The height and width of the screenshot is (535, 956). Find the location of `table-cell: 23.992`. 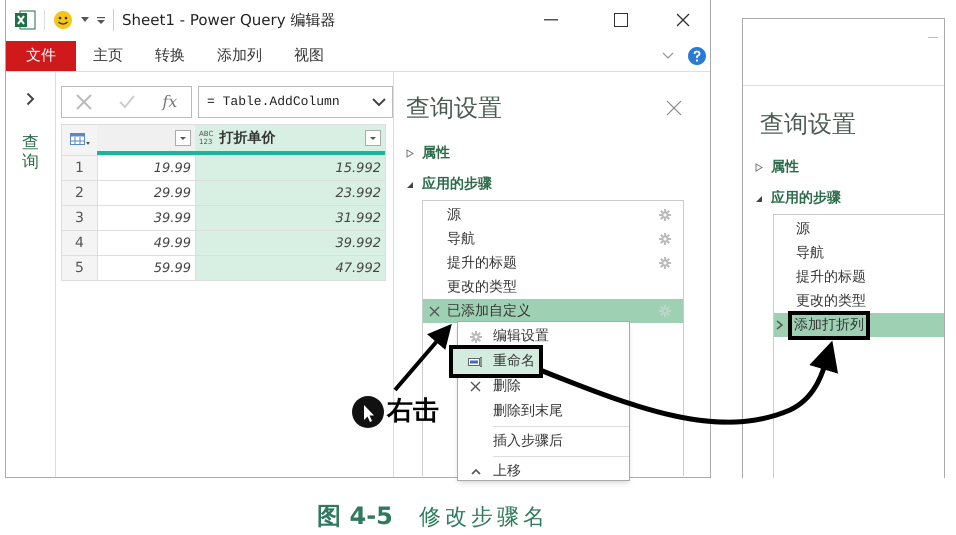

table-cell: 23.992 is located at coordinates (290, 193).